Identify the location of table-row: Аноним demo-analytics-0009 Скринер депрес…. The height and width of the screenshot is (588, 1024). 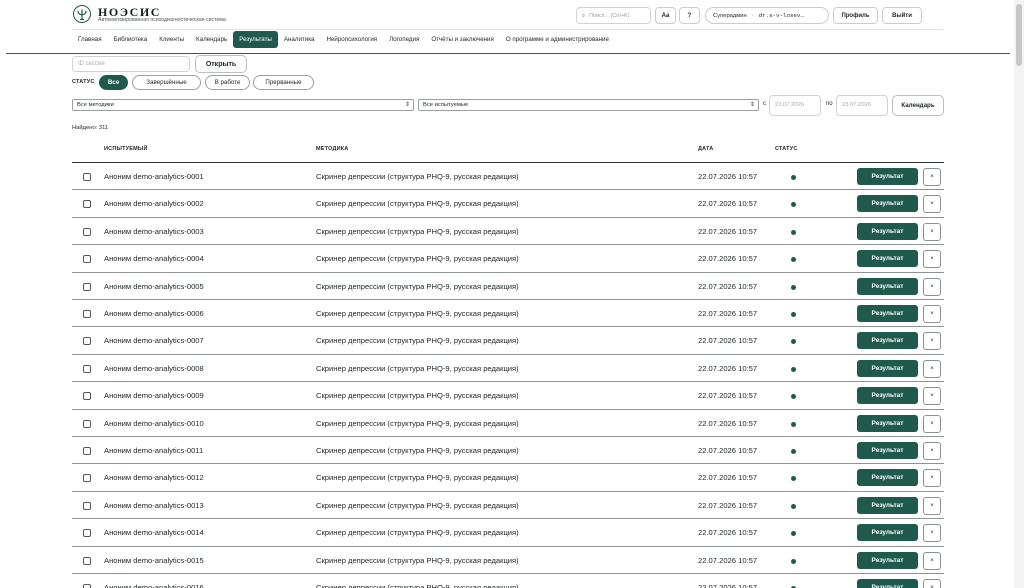
(508, 396).